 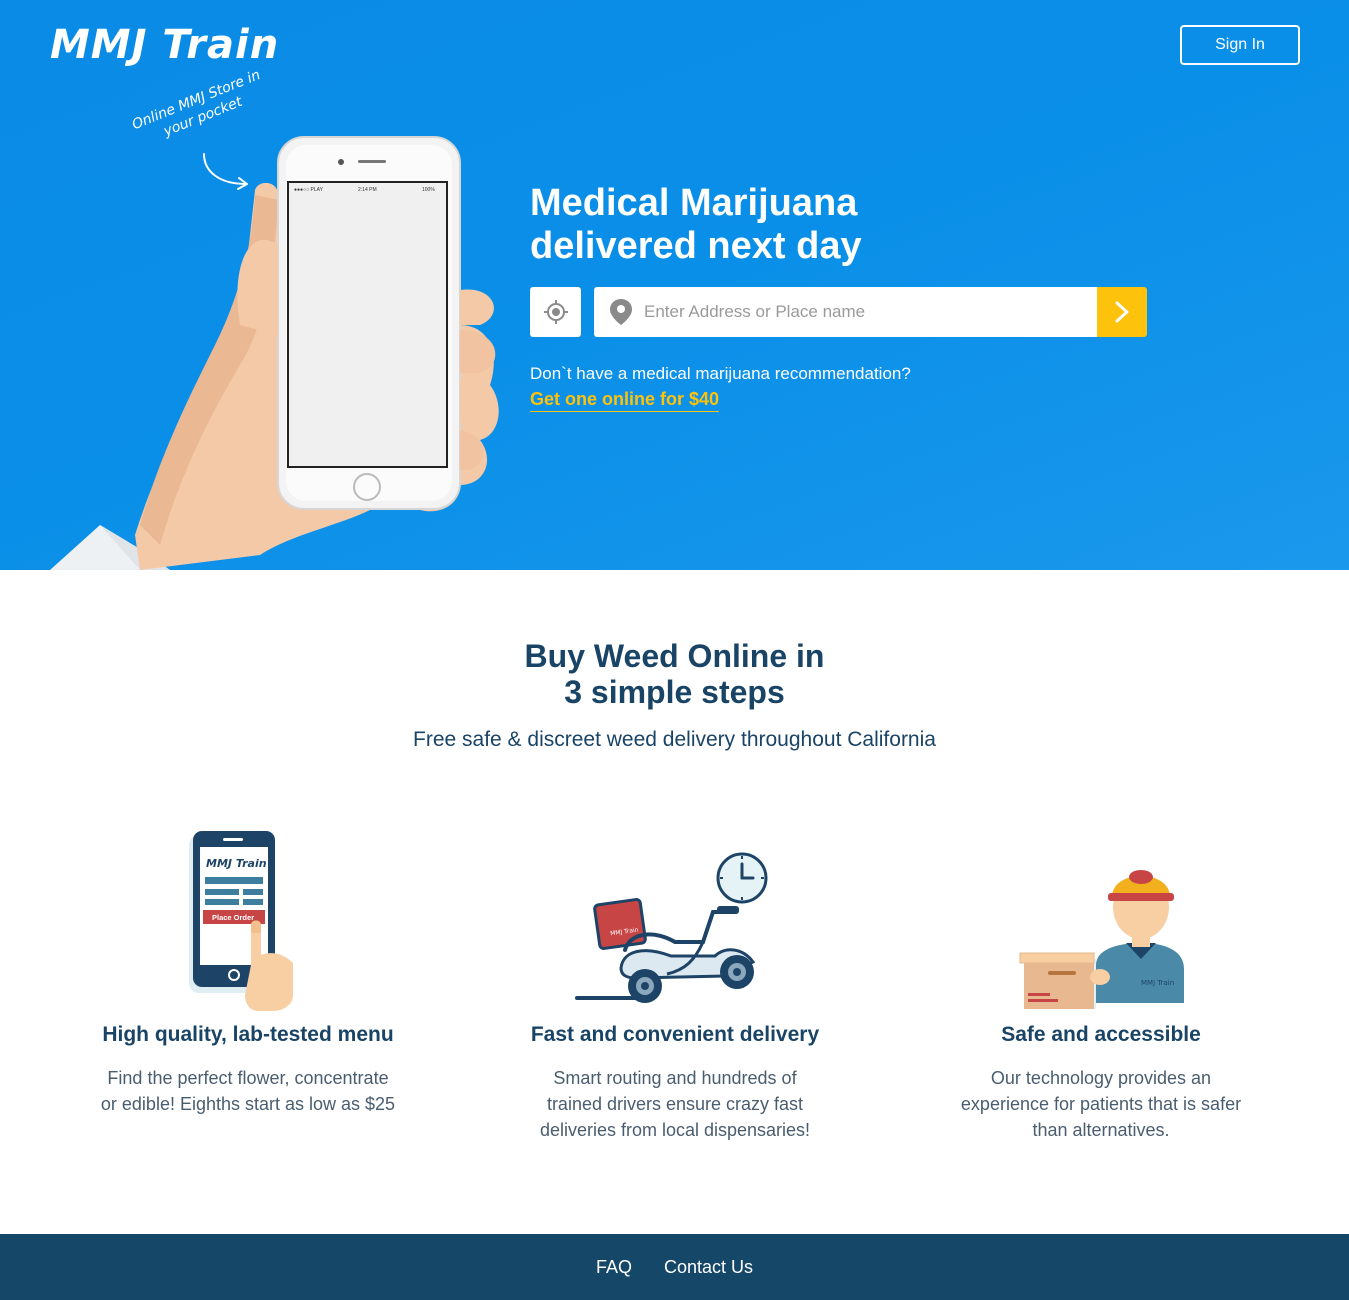 I want to click on address-search-box, so click(x=845, y=312).